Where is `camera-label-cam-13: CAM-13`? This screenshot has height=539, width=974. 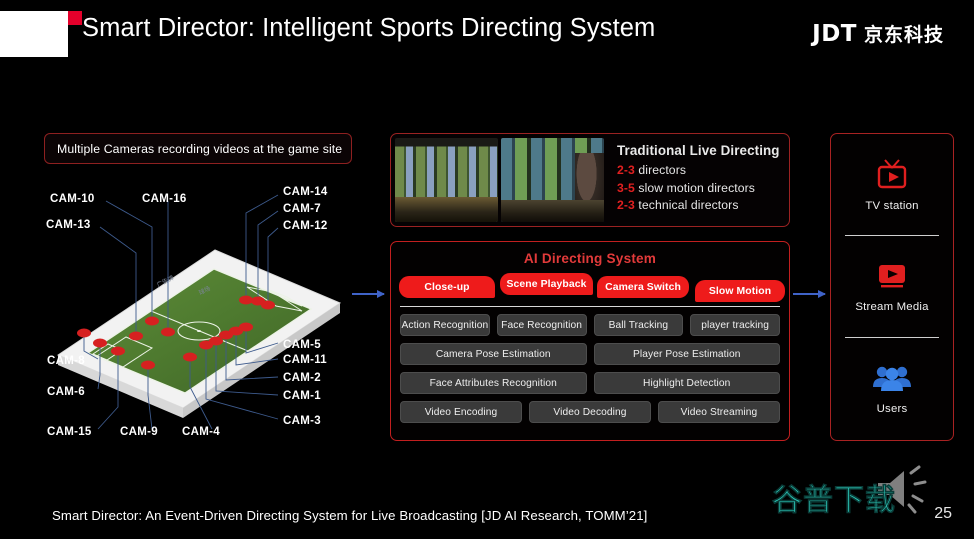
camera-label-cam-13: CAM-13 is located at coordinates (68, 225).